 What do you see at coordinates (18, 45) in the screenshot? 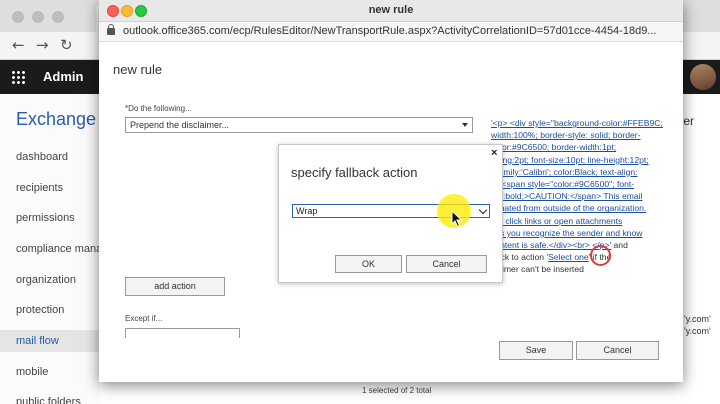
I see `back-icon: ←` at bounding box center [18, 45].